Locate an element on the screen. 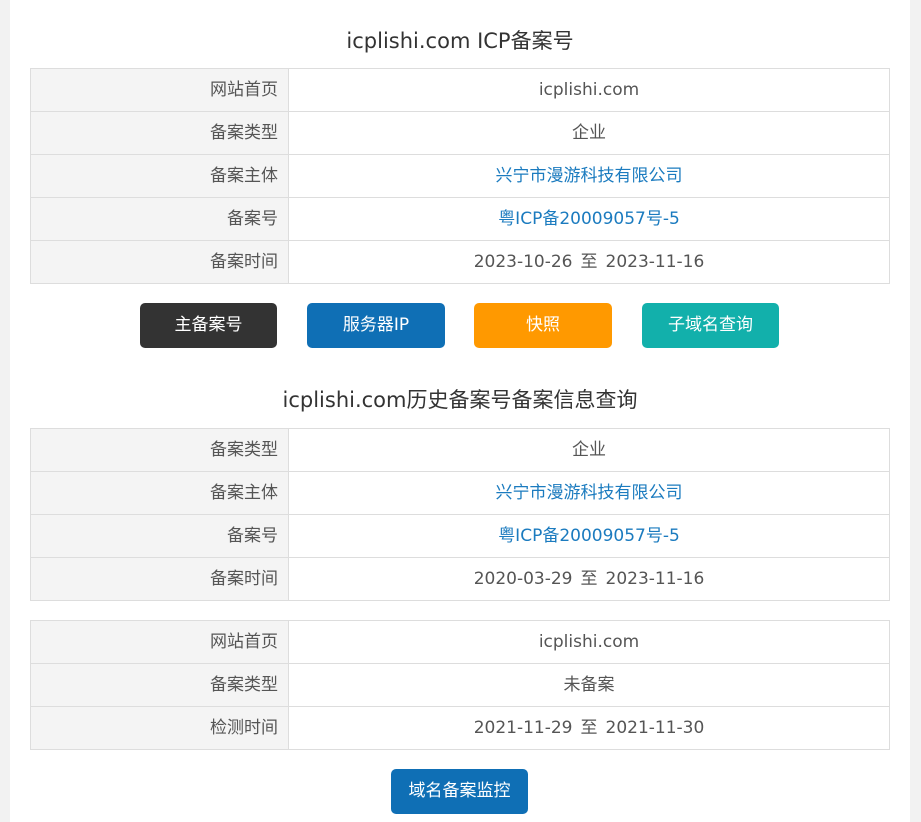 The image size is (921, 822). server-ip-button: 服务器IP is located at coordinates (376, 325).